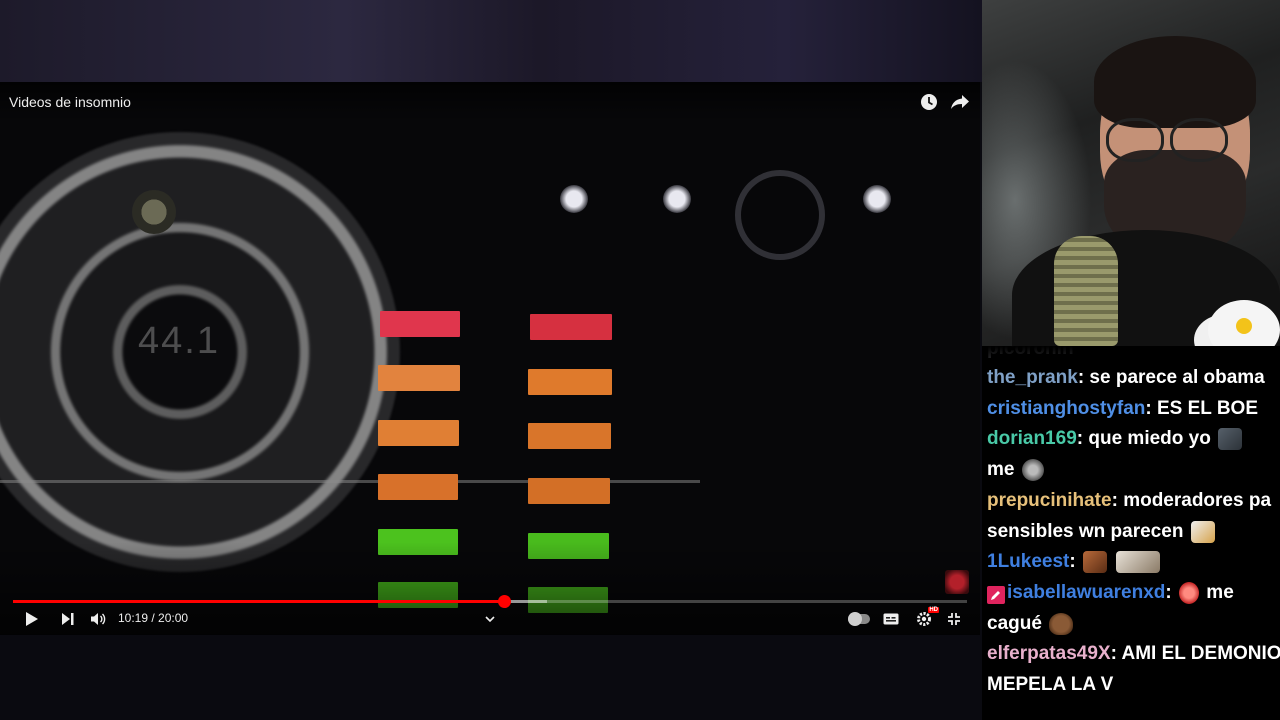  Describe the element at coordinates (1167, 140) in the screenshot. I see `streamer-glasses` at that location.